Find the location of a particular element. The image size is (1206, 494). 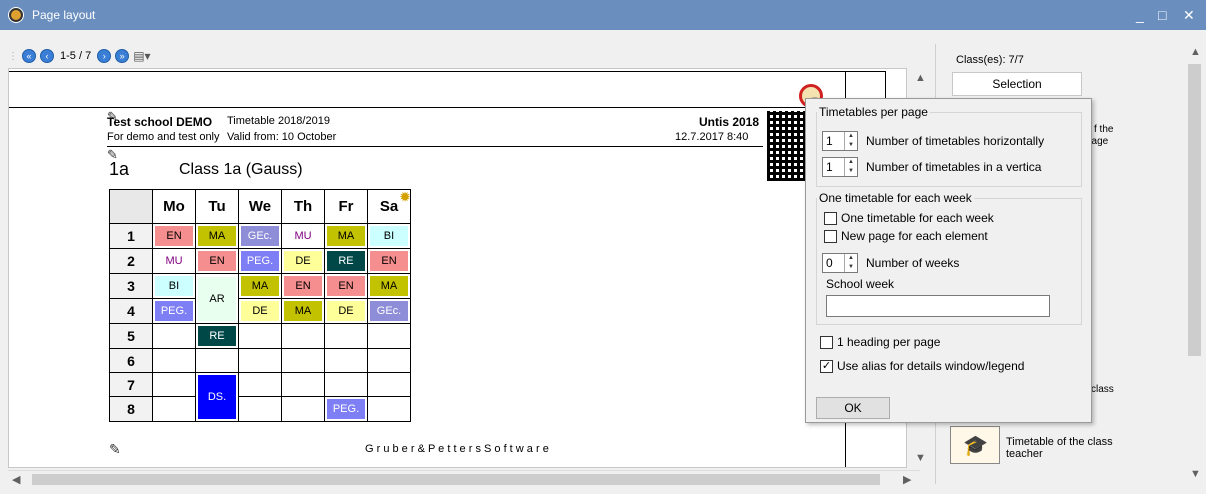

preview-horizontal-scrollbar: ◀ ▶ is located at coordinates (464, 478).